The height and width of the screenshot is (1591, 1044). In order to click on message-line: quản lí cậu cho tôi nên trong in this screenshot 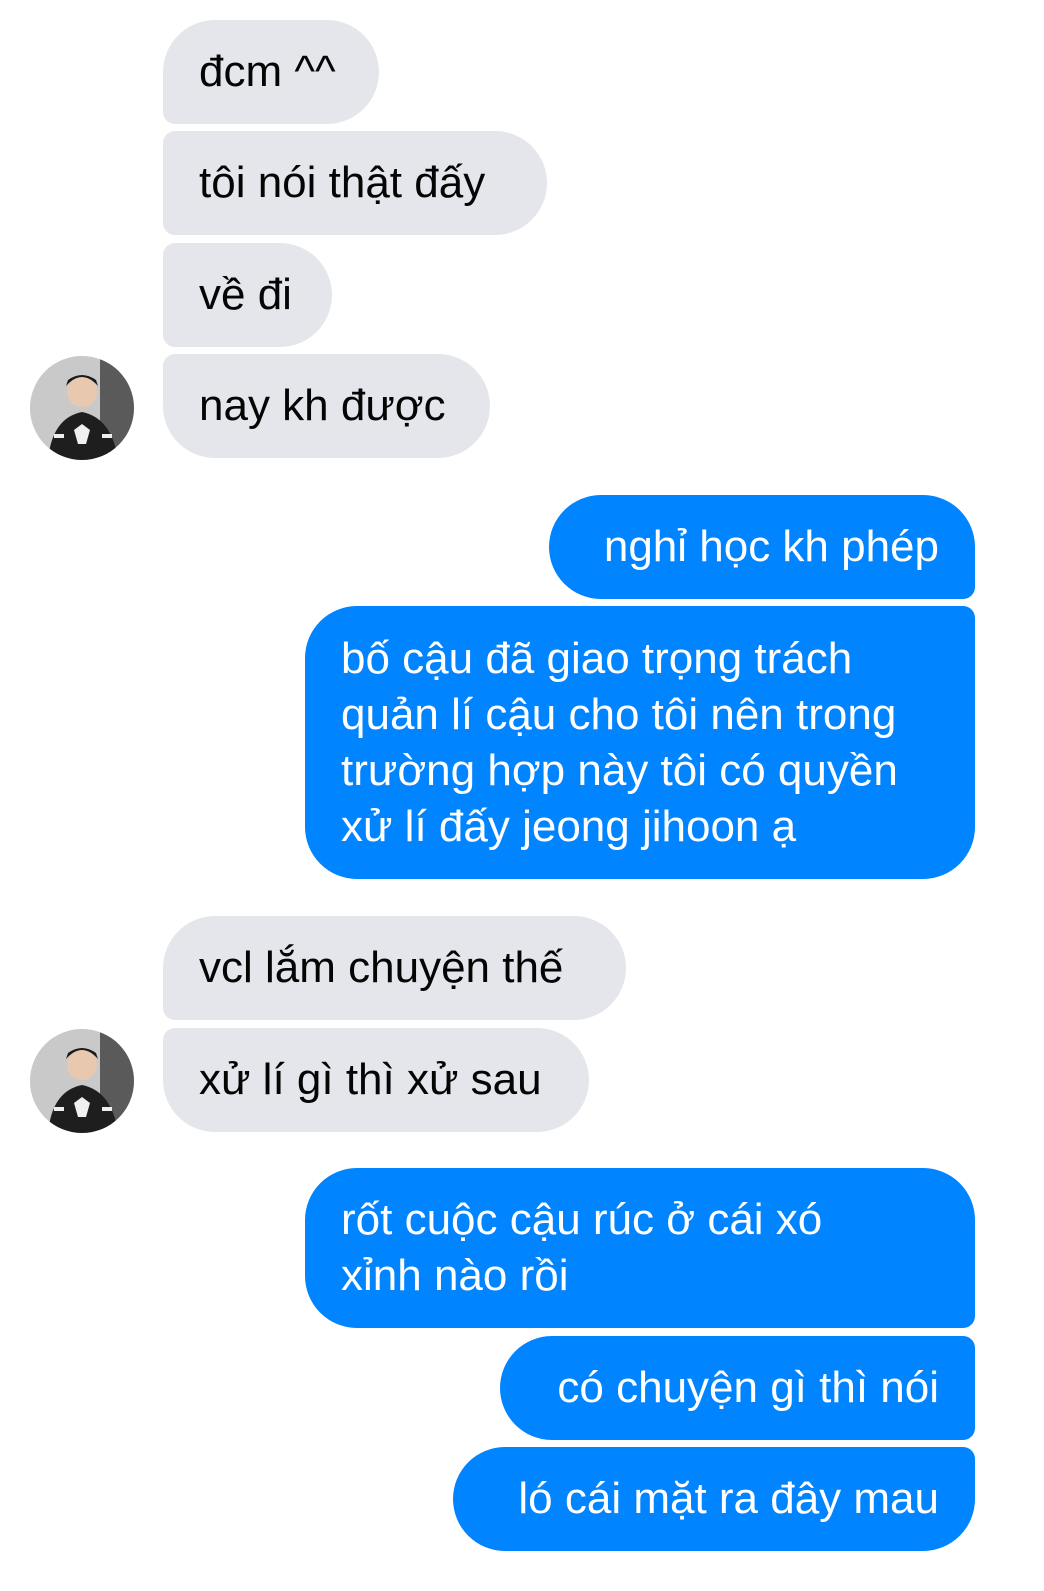, I will do `click(619, 714)`.